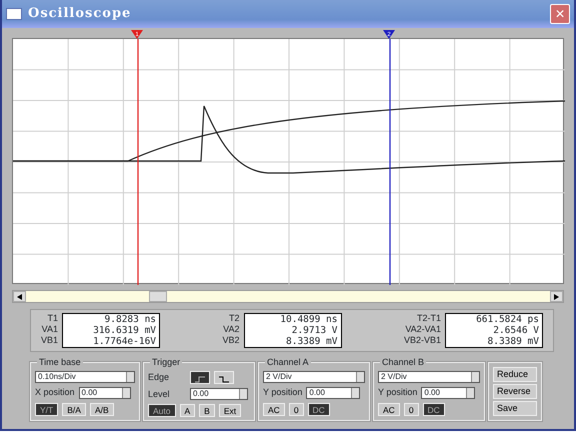  Describe the element at coordinates (102, 409) in the screenshot. I see `mode-button: A/B` at that location.